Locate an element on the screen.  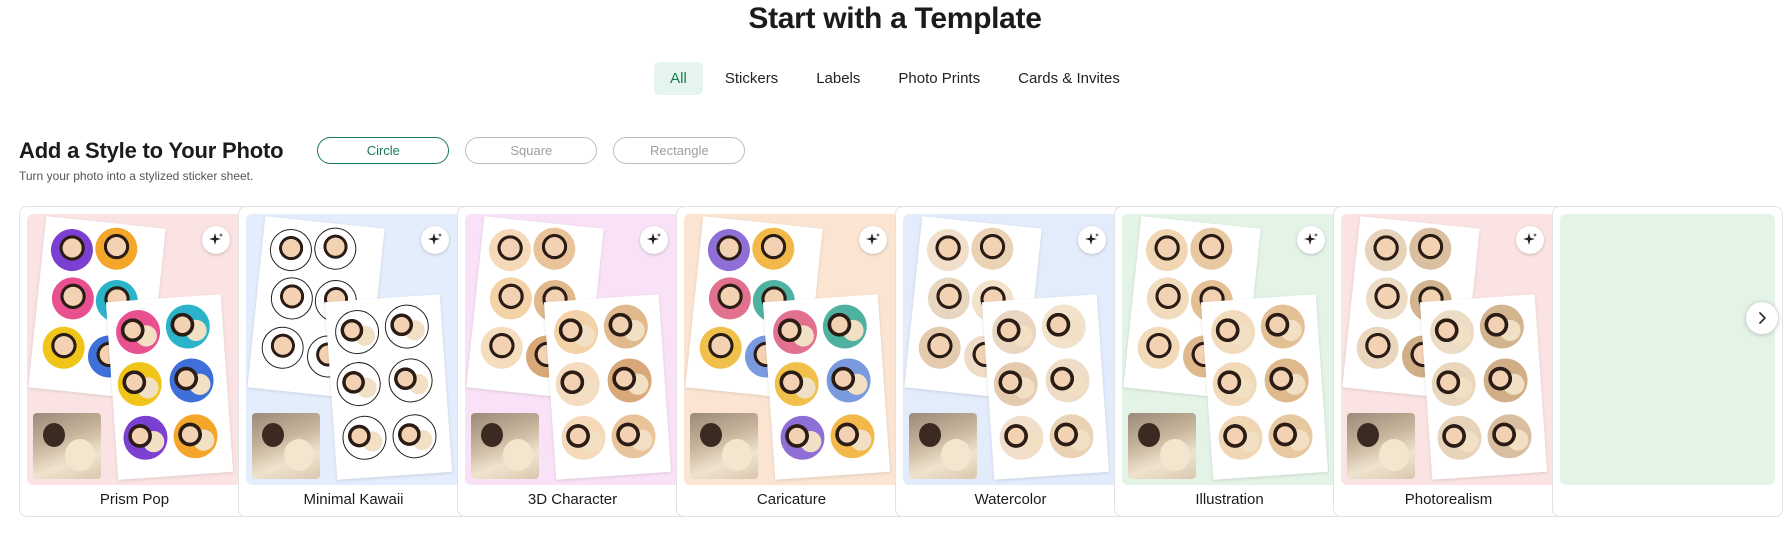
template-card-illustration: Illustration is located at coordinates (1229, 361).